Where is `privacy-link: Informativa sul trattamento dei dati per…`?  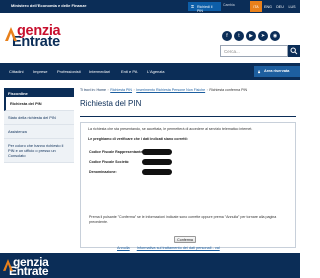
privacy-link: Informativa sul trattamento dei dati per… is located at coordinates (178, 248).